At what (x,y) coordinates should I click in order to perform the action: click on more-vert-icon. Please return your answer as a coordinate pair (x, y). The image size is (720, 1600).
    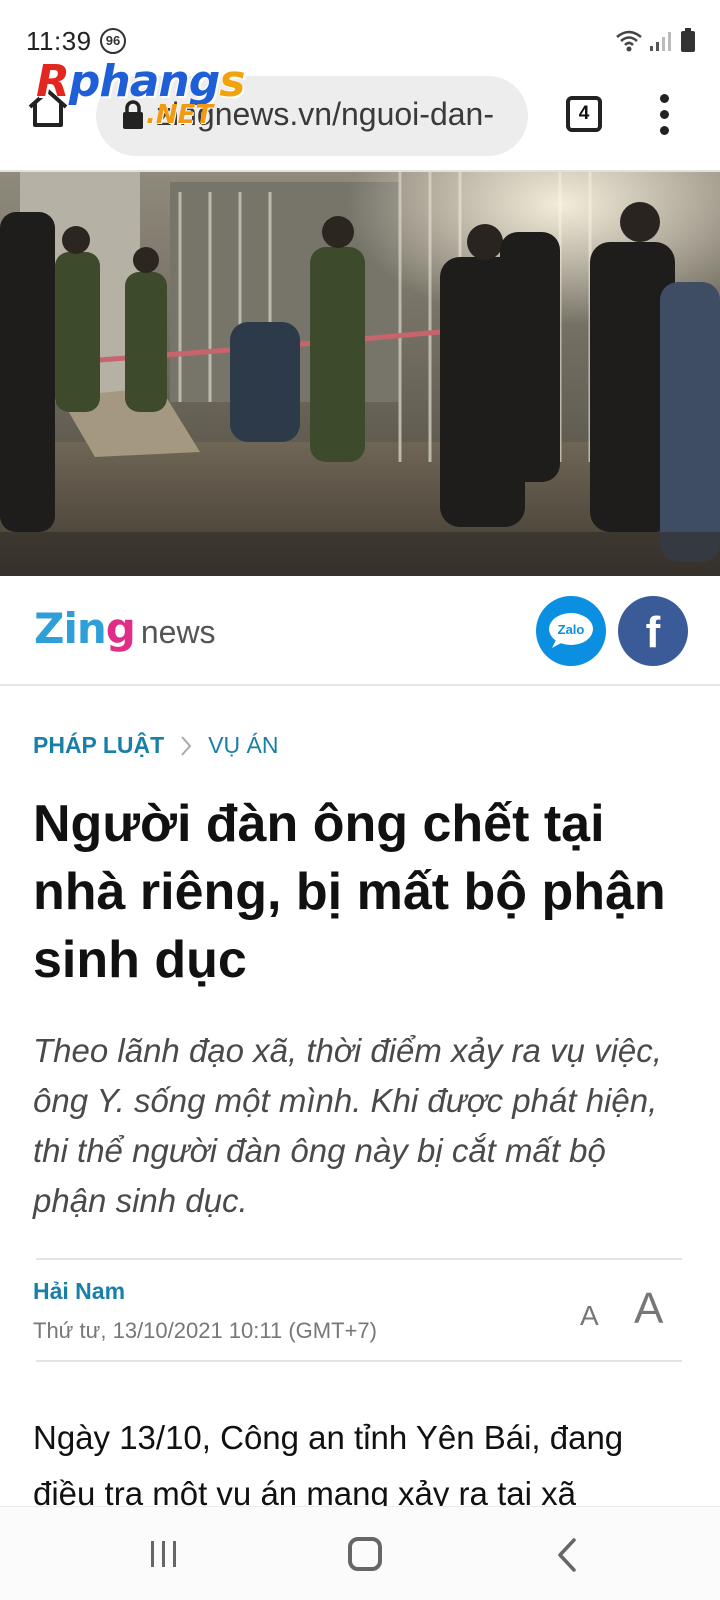
    Looking at the image, I should click on (664, 116).